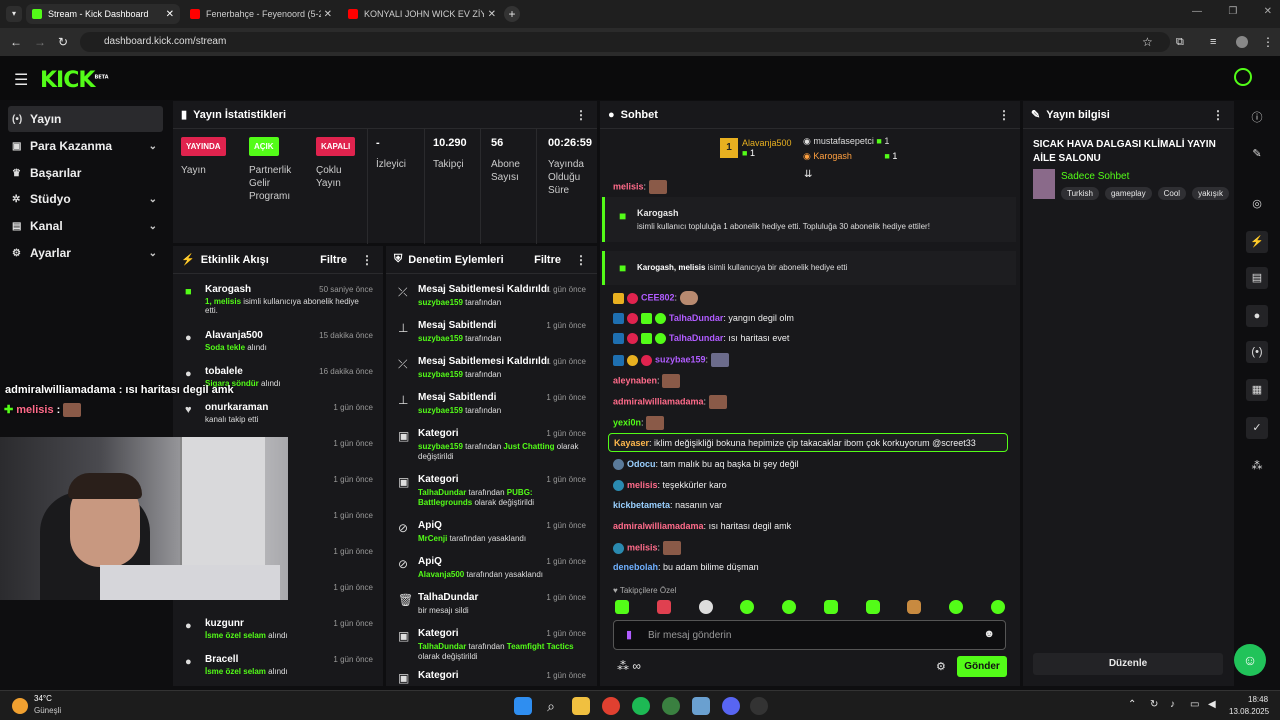 This screenshot has width=1280, height=720. What do you see at coordinates (40, 42) in the screenshot?
I see `forward-icon: →` at bounding box center [40, 42].